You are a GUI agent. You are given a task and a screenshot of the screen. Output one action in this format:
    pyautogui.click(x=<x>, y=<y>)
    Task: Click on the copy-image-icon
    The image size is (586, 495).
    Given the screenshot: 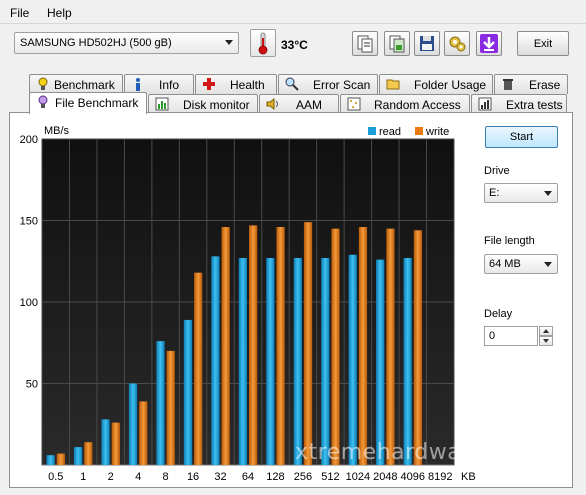 What is the action you would take?
    pyautogui.click(x=397, y=44)
    